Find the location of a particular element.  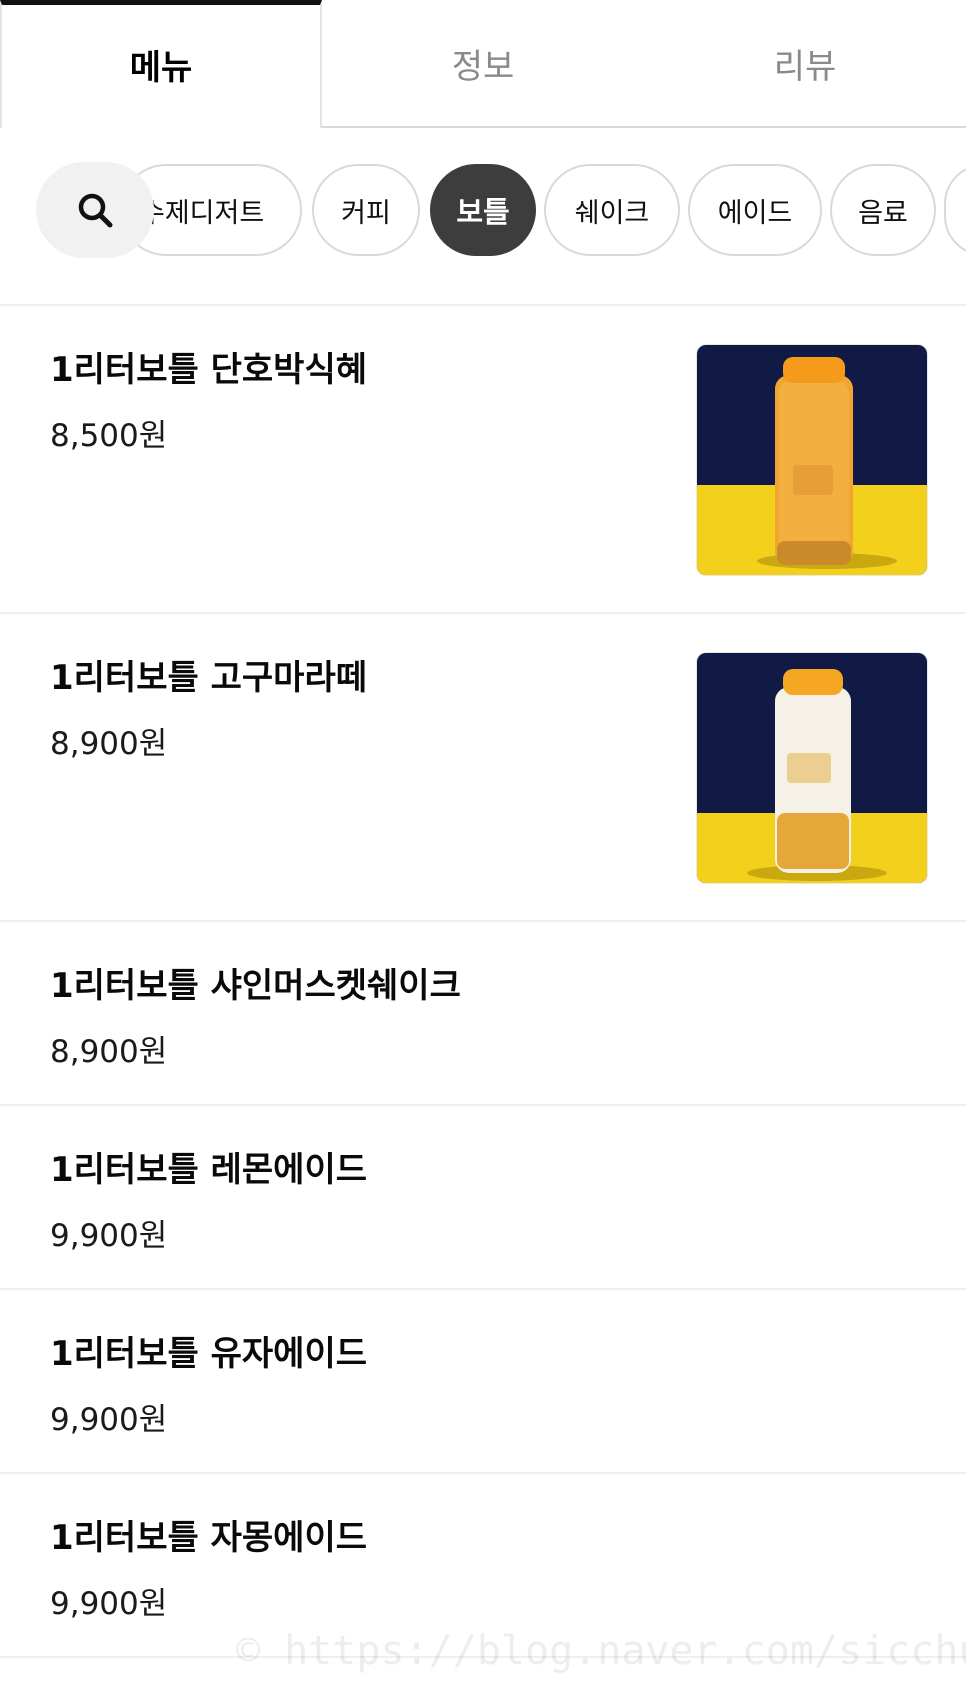

menu-item-name: 1리터보틀 유자에이드 is located at coordinates (209, 1354).